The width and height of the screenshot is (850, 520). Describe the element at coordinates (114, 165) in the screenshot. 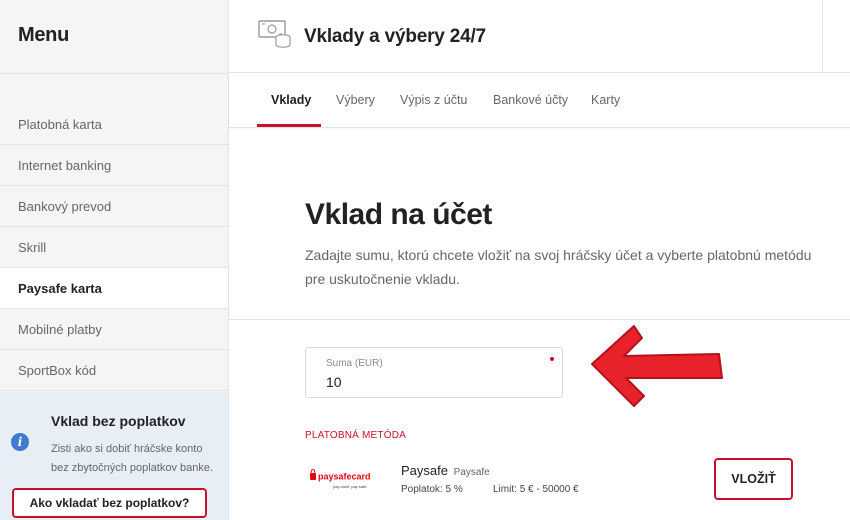

I see `sidebar-item-internet-banking: Internet banking` at that location.